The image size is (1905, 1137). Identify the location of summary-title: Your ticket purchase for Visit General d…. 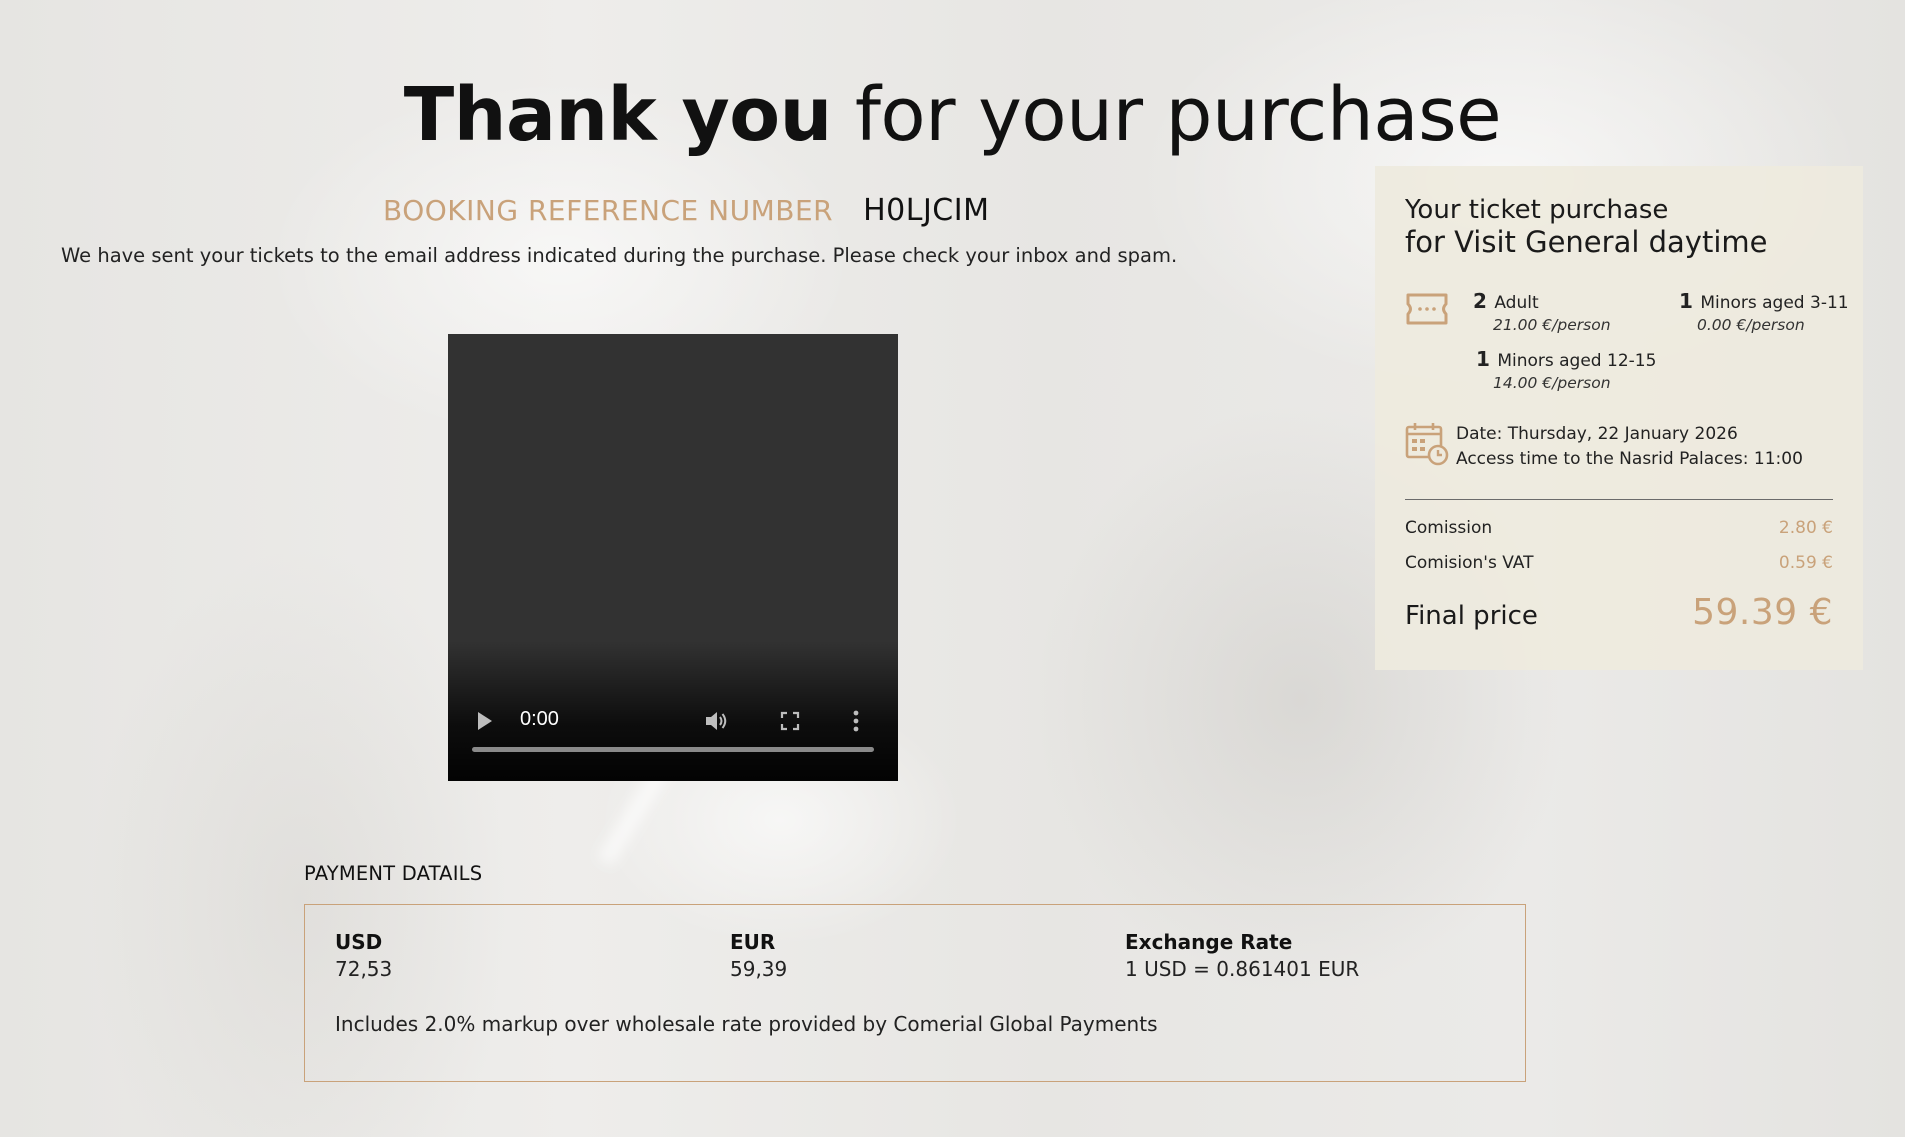
(1586, 226).